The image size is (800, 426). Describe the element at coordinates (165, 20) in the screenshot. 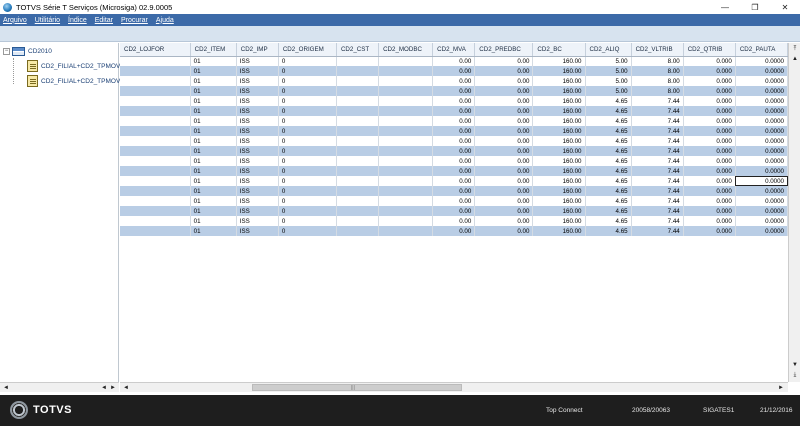

I see `menu-ajuda: Ajuda` at that location.